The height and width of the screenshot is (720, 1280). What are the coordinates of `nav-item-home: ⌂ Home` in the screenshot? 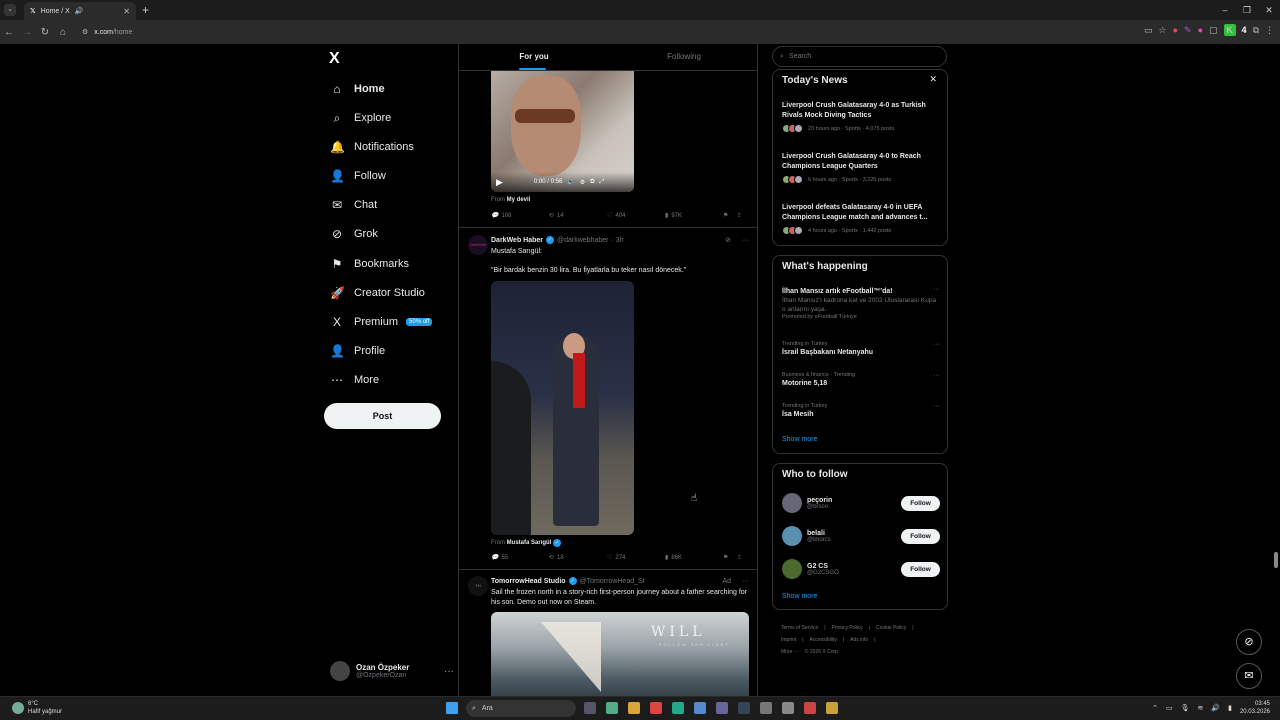 It's located at (357, 89).